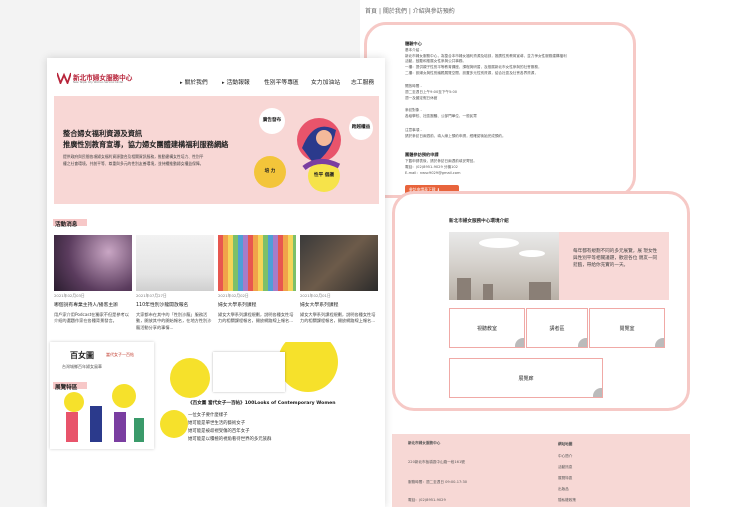 This screenshot has width=743, height=507. Describe the element at coordinates (487, 328) in the screenshot. I see `room-av-classroom: 視聽教室` at that location.